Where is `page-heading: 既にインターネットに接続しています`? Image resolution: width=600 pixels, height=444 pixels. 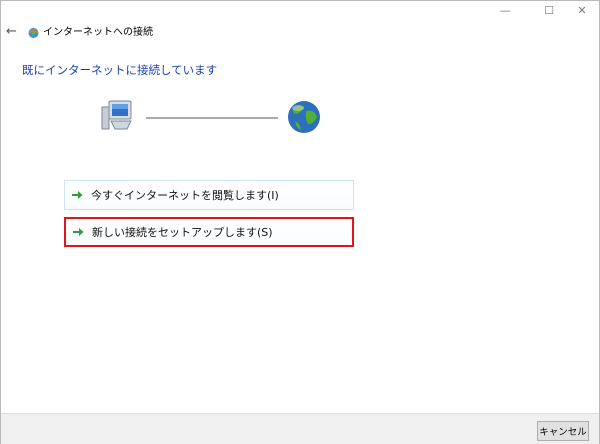
page-heading: 既にインターネットに接続しています is located at coordinates (120, 70).